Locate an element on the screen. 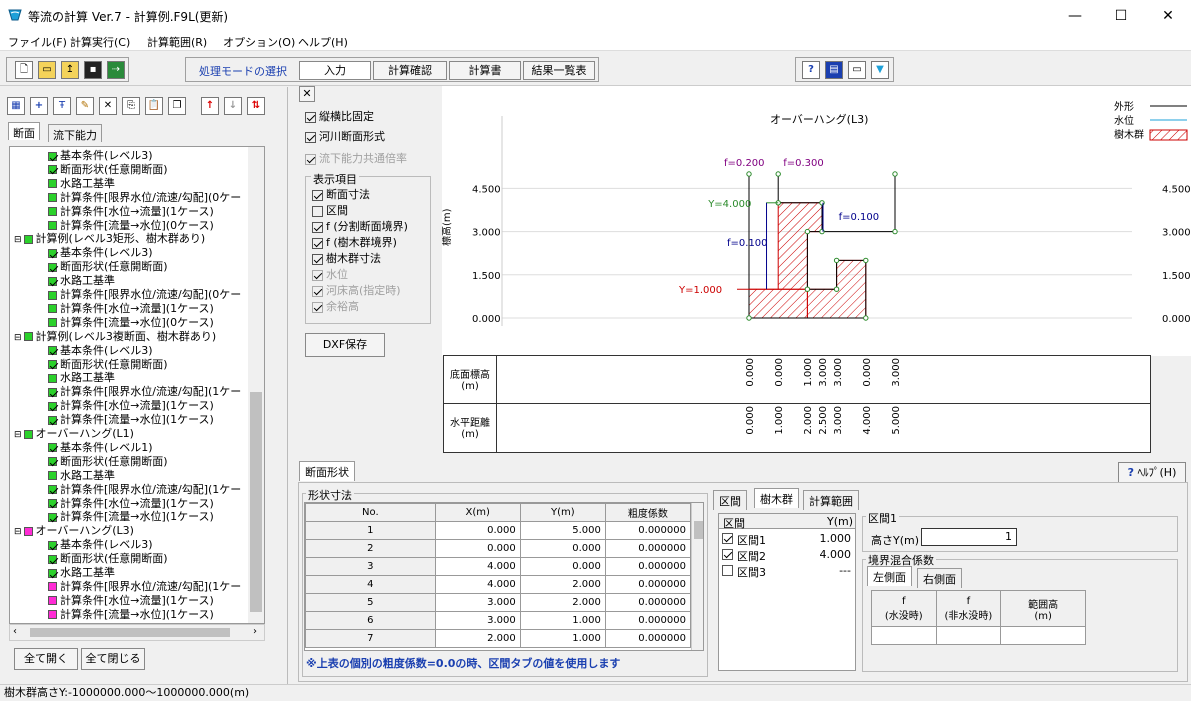 The image size is (1191, 701). export-icon: ⇢ is located at coordinates (116, 70).